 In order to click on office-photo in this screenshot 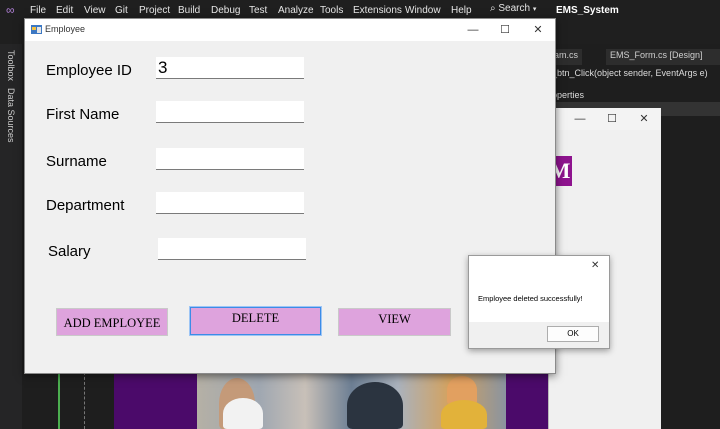, I will do `click(351, 400)`.